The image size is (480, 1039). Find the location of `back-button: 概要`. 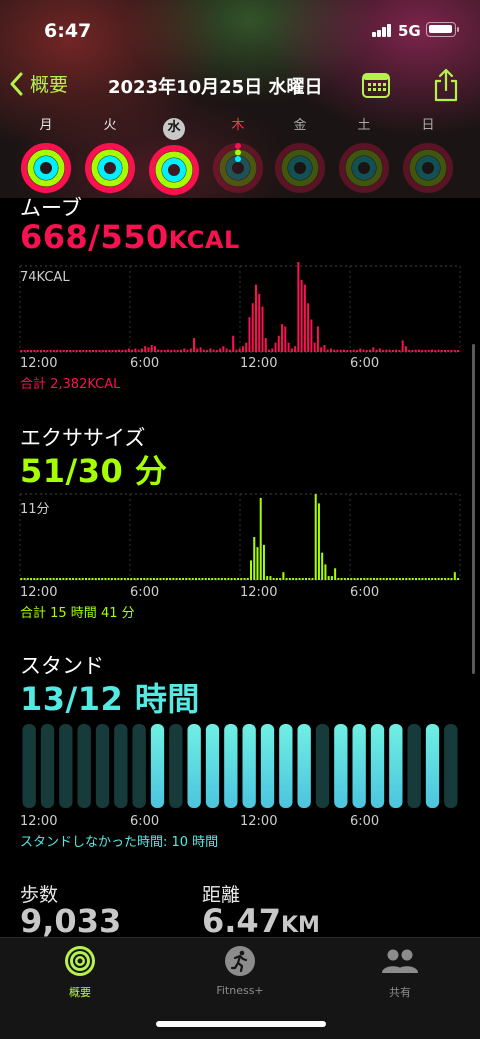

back-button: 概要 is located at coordinates (39, 83).